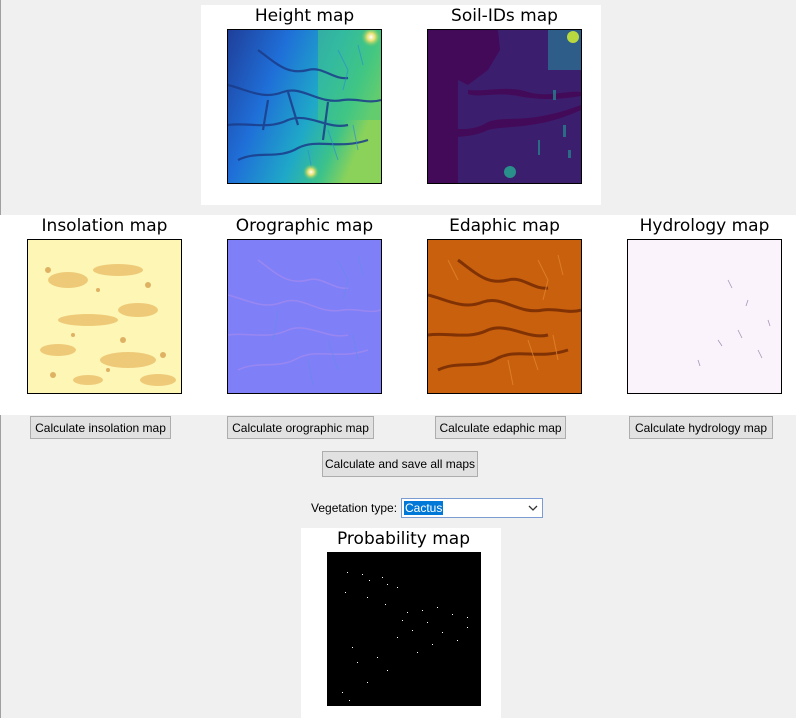 This screenshot has width=796, height=718. Describe the element at coordinates (701, 427) in the screenshot. I see `calculate-hydrology-button: Calculate hydrology map` at that location.